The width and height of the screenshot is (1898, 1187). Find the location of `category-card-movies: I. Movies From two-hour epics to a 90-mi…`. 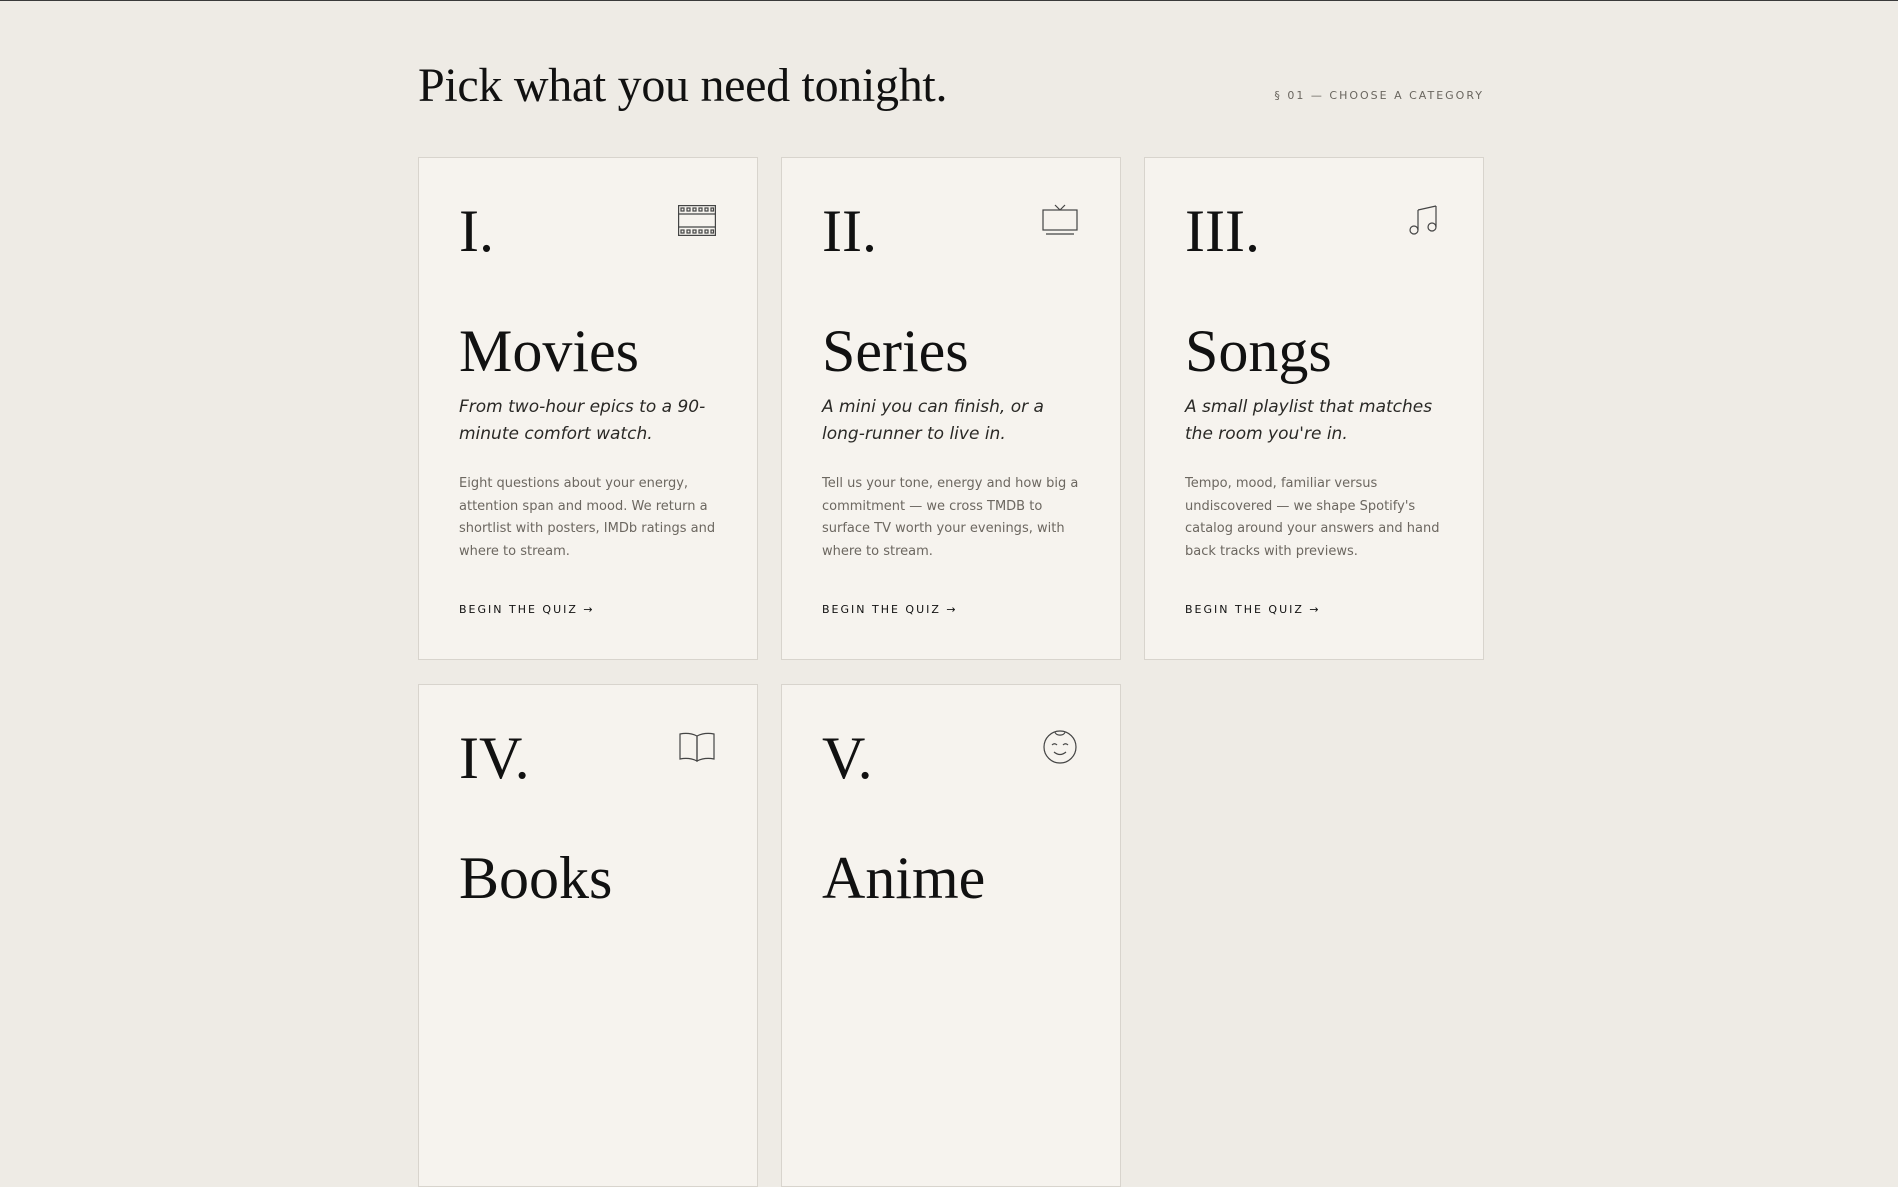

category-card-movies: I. Movies From two-hour epics to a 90-mi… is located at coordinates (588, 408).